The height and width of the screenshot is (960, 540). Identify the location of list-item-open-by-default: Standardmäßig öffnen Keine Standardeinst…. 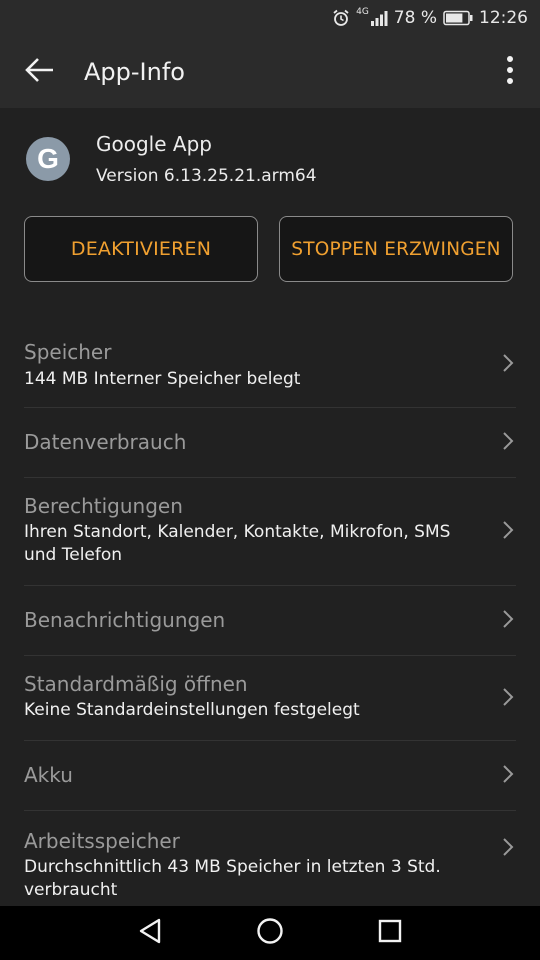
(270, 698).